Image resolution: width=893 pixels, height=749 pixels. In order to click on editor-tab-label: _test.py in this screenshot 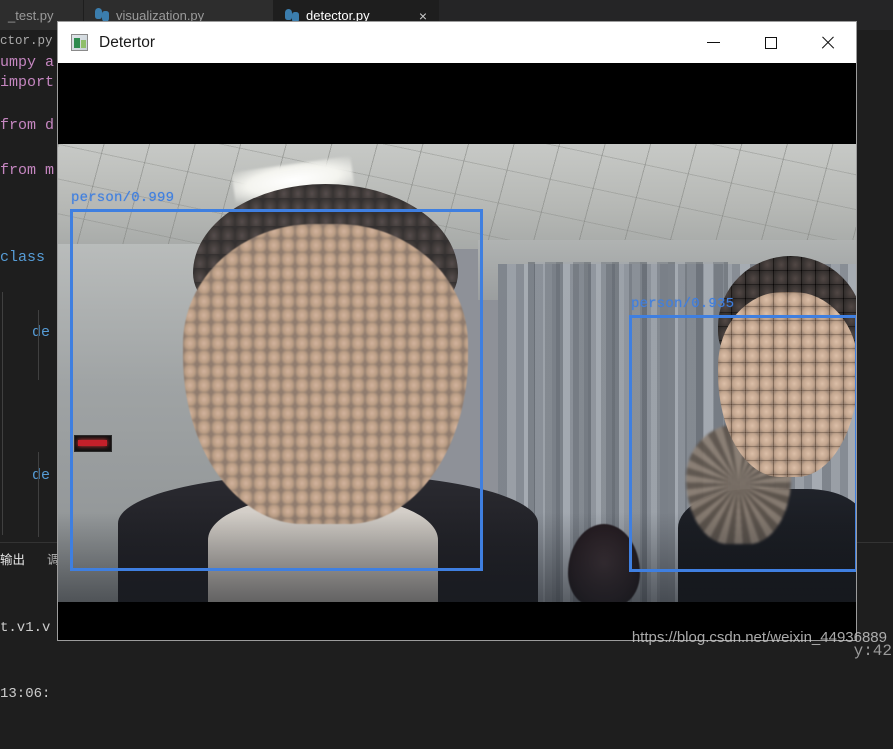, I will do `click(31, 15)`.